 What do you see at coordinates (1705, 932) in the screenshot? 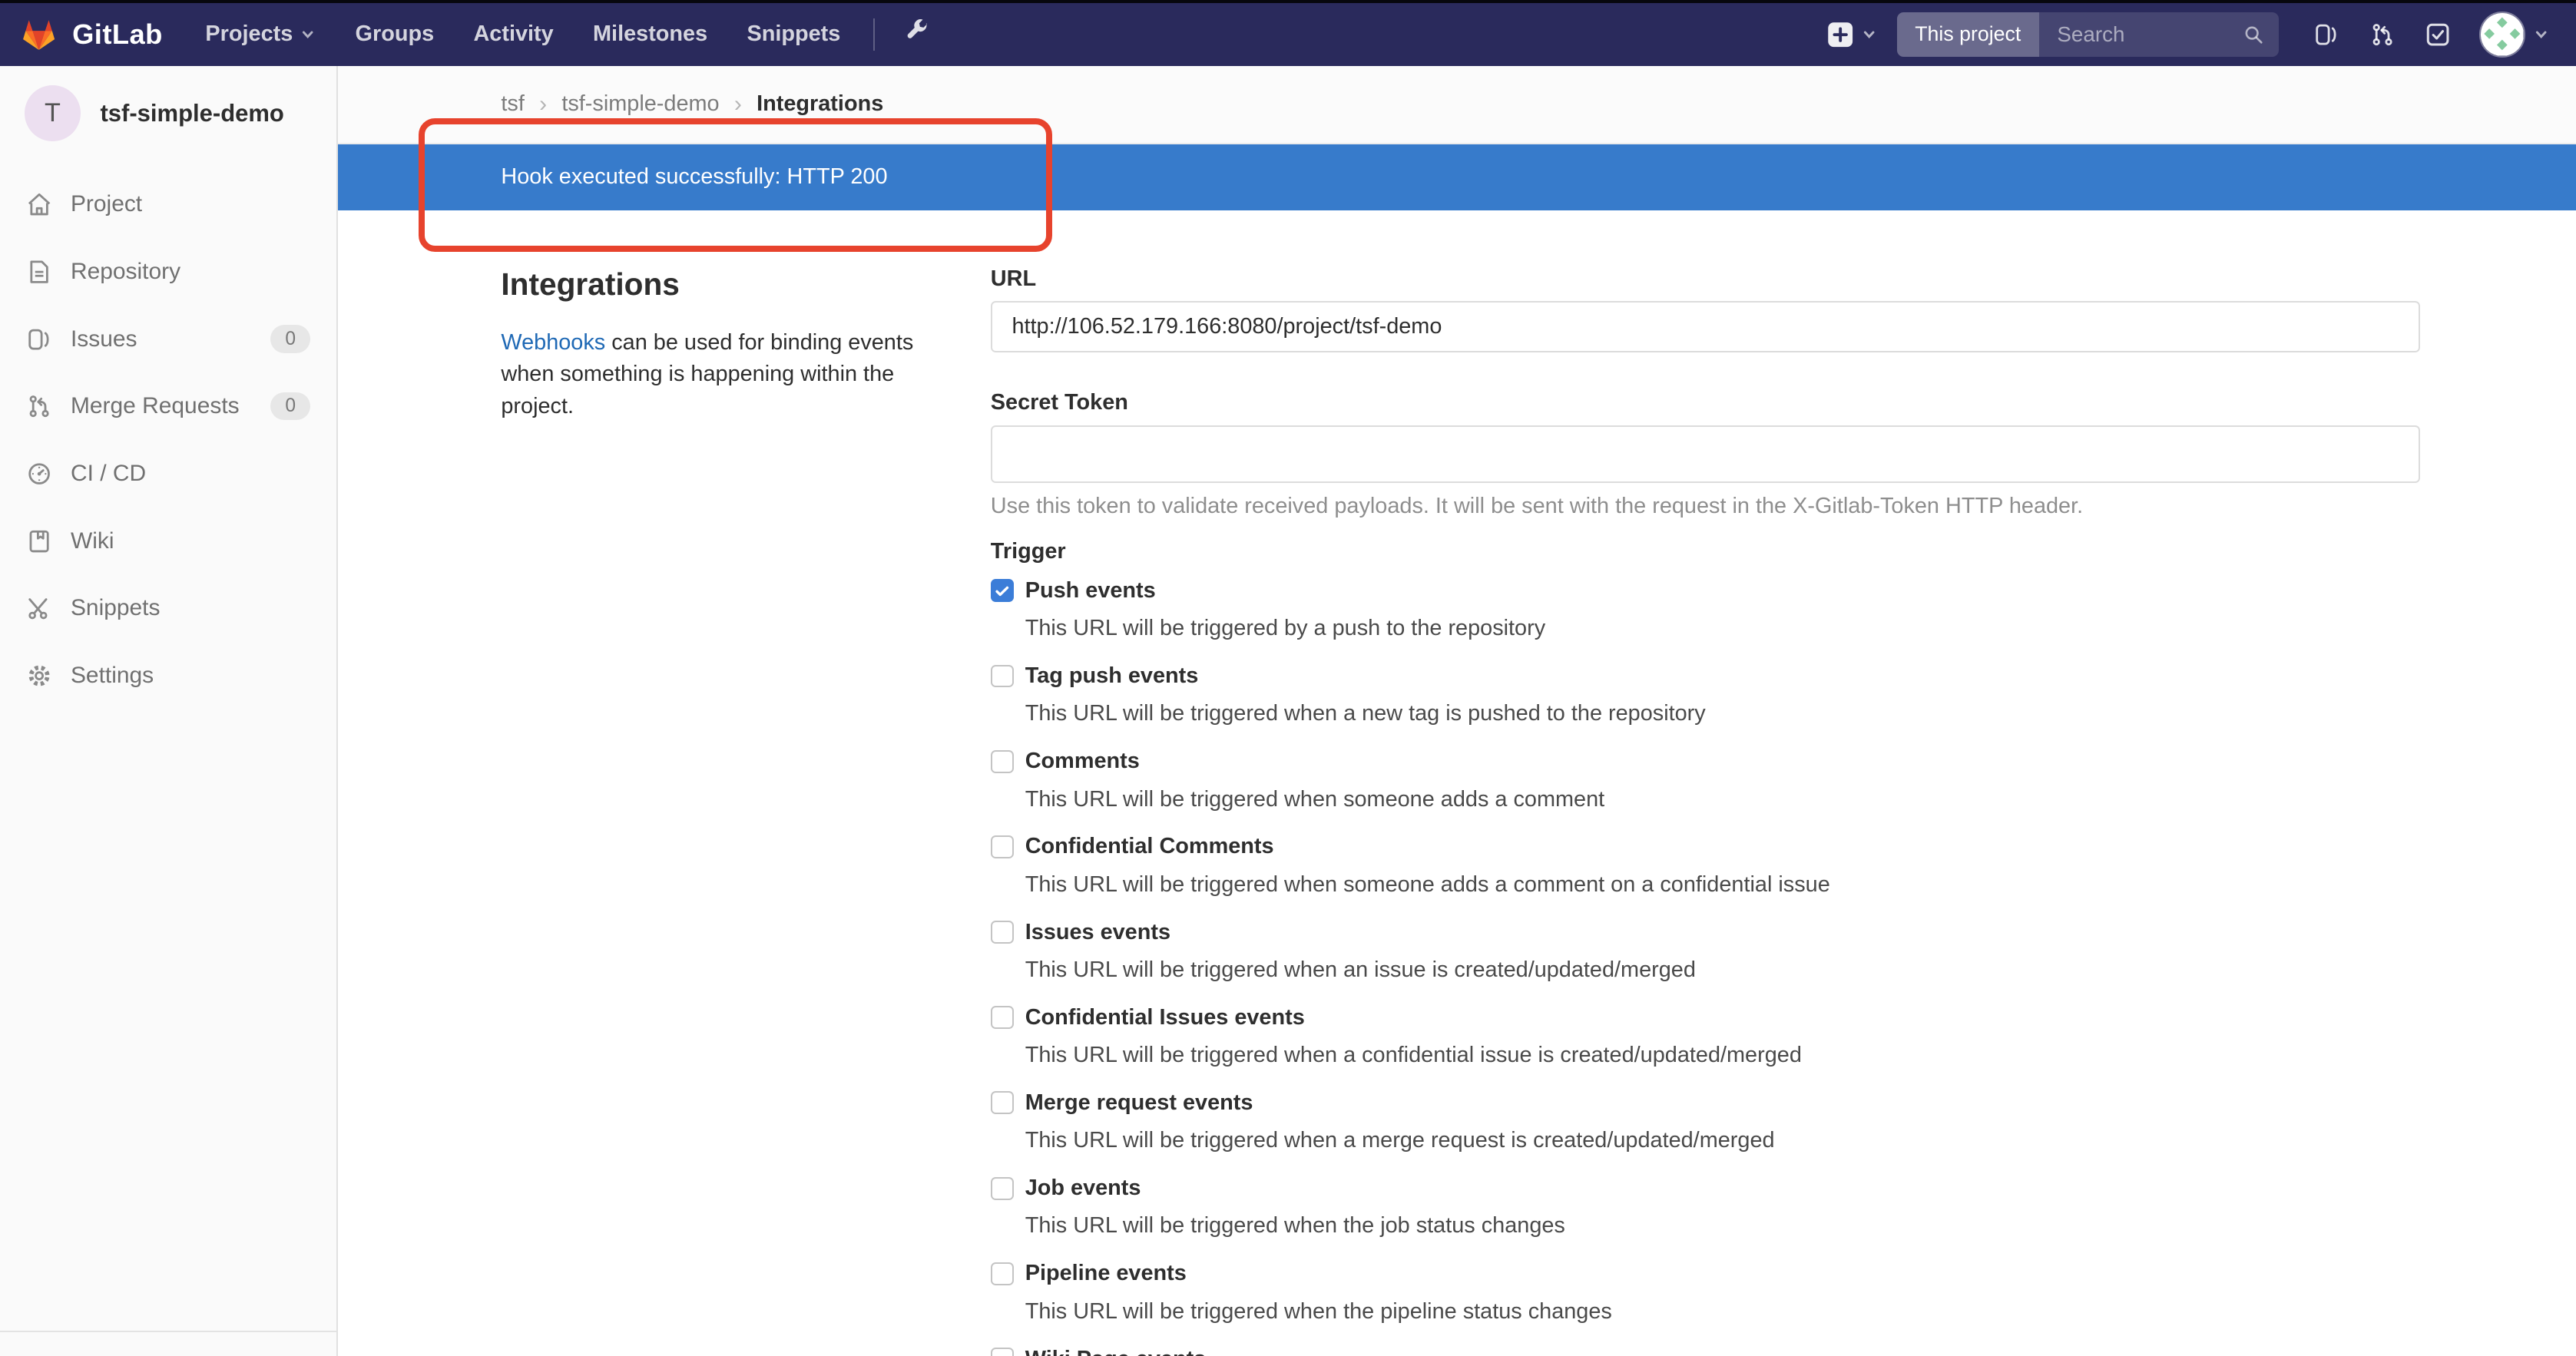
I see `trigger-checkbox-label: Issues events` at bounding box center [1705, 932].